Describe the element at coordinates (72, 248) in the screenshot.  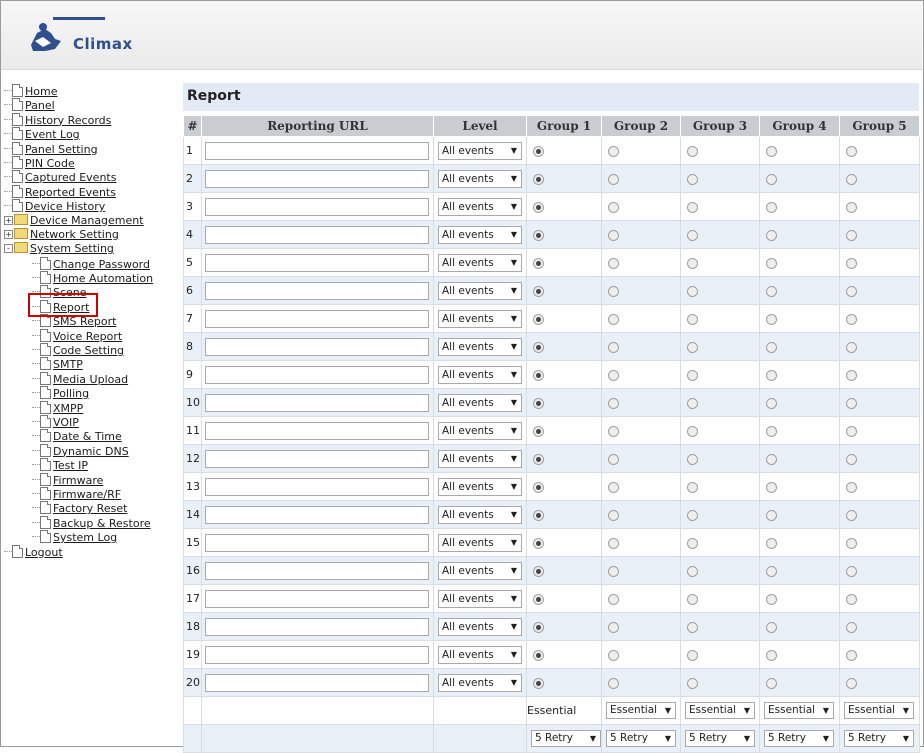
I see `sidebar-link: System Setting` at that location.